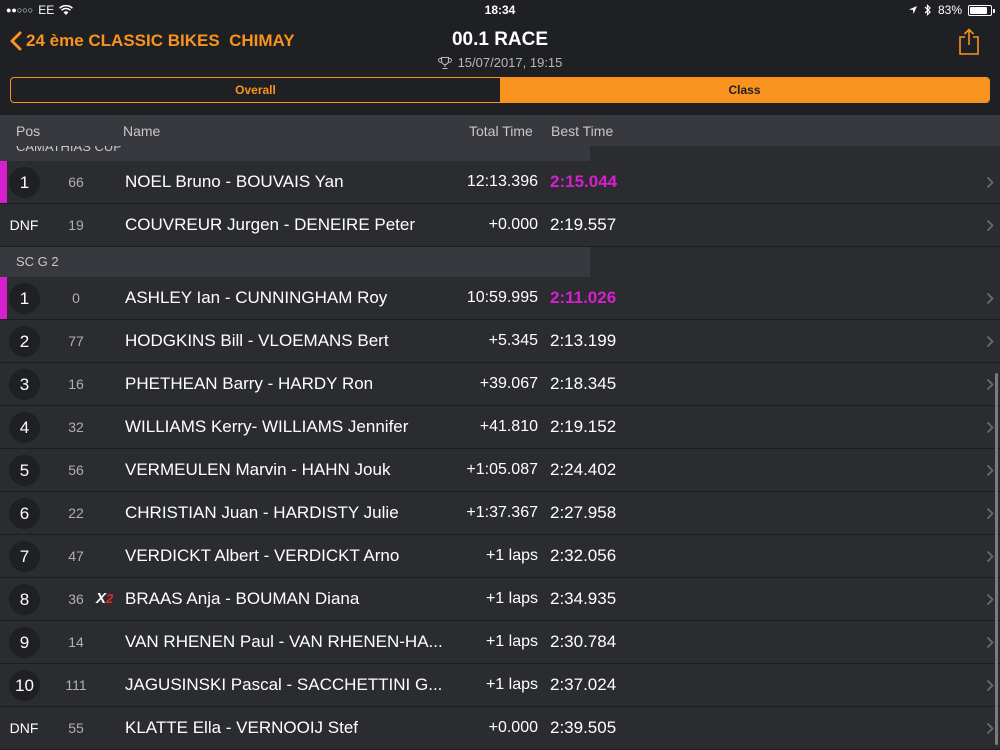 The width and height of the screenshot is (1000, 750). I want to click on header-total-time: Total Time, so click(501, 131).